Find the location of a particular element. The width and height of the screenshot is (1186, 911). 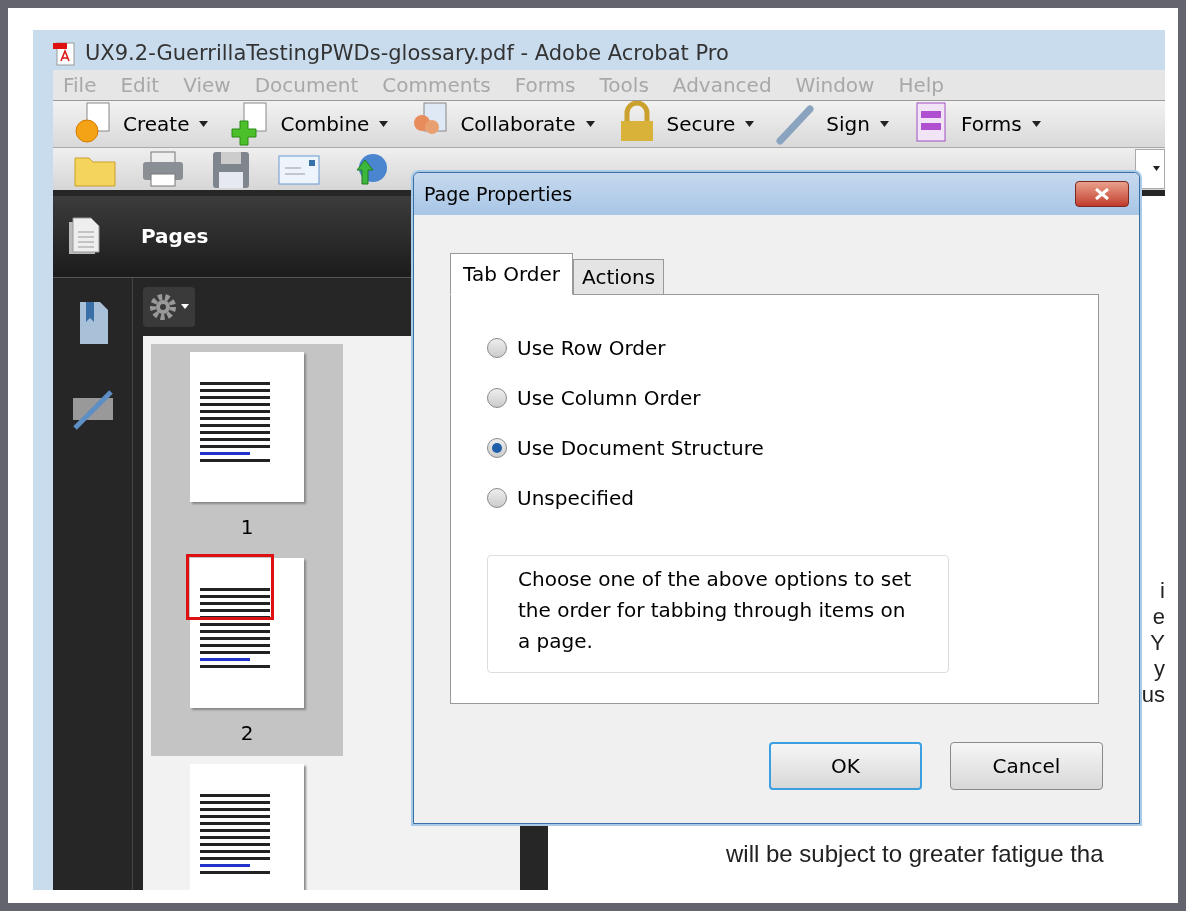

zoom-dropdown is located at coordinates (1150, 168).